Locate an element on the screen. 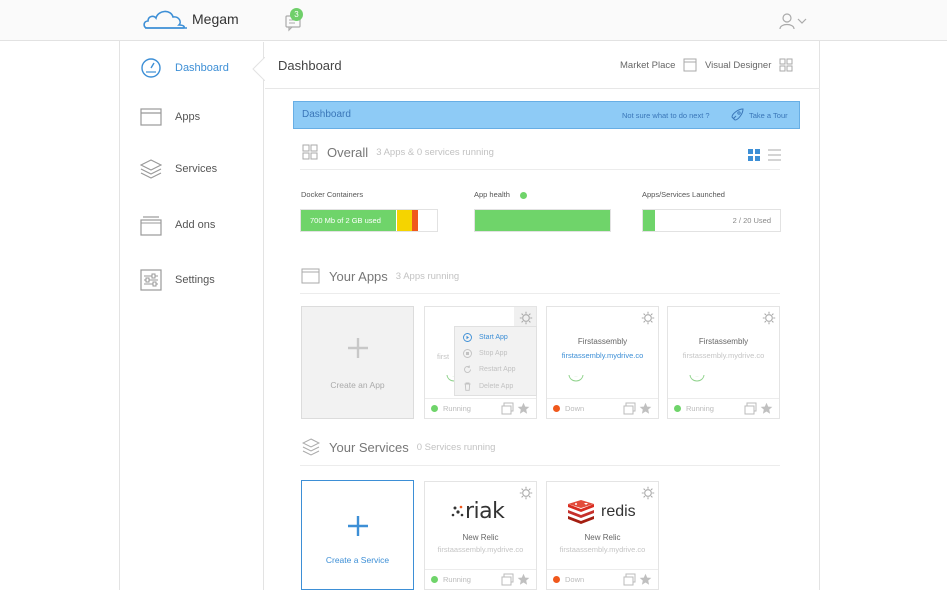  sidebar-item-label: Settings is located at coordinates (195, 280).